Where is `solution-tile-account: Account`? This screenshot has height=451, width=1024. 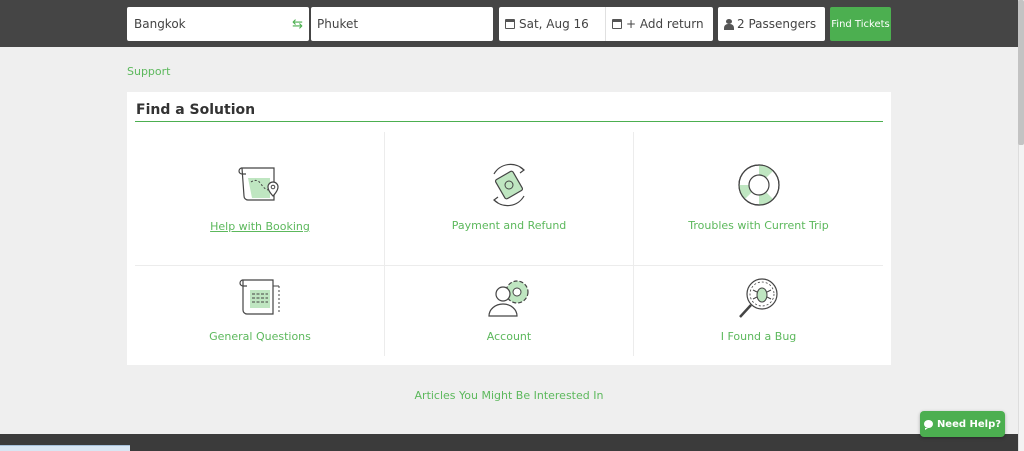 solution-tile-account: Account is located at coordinates (509, 309).